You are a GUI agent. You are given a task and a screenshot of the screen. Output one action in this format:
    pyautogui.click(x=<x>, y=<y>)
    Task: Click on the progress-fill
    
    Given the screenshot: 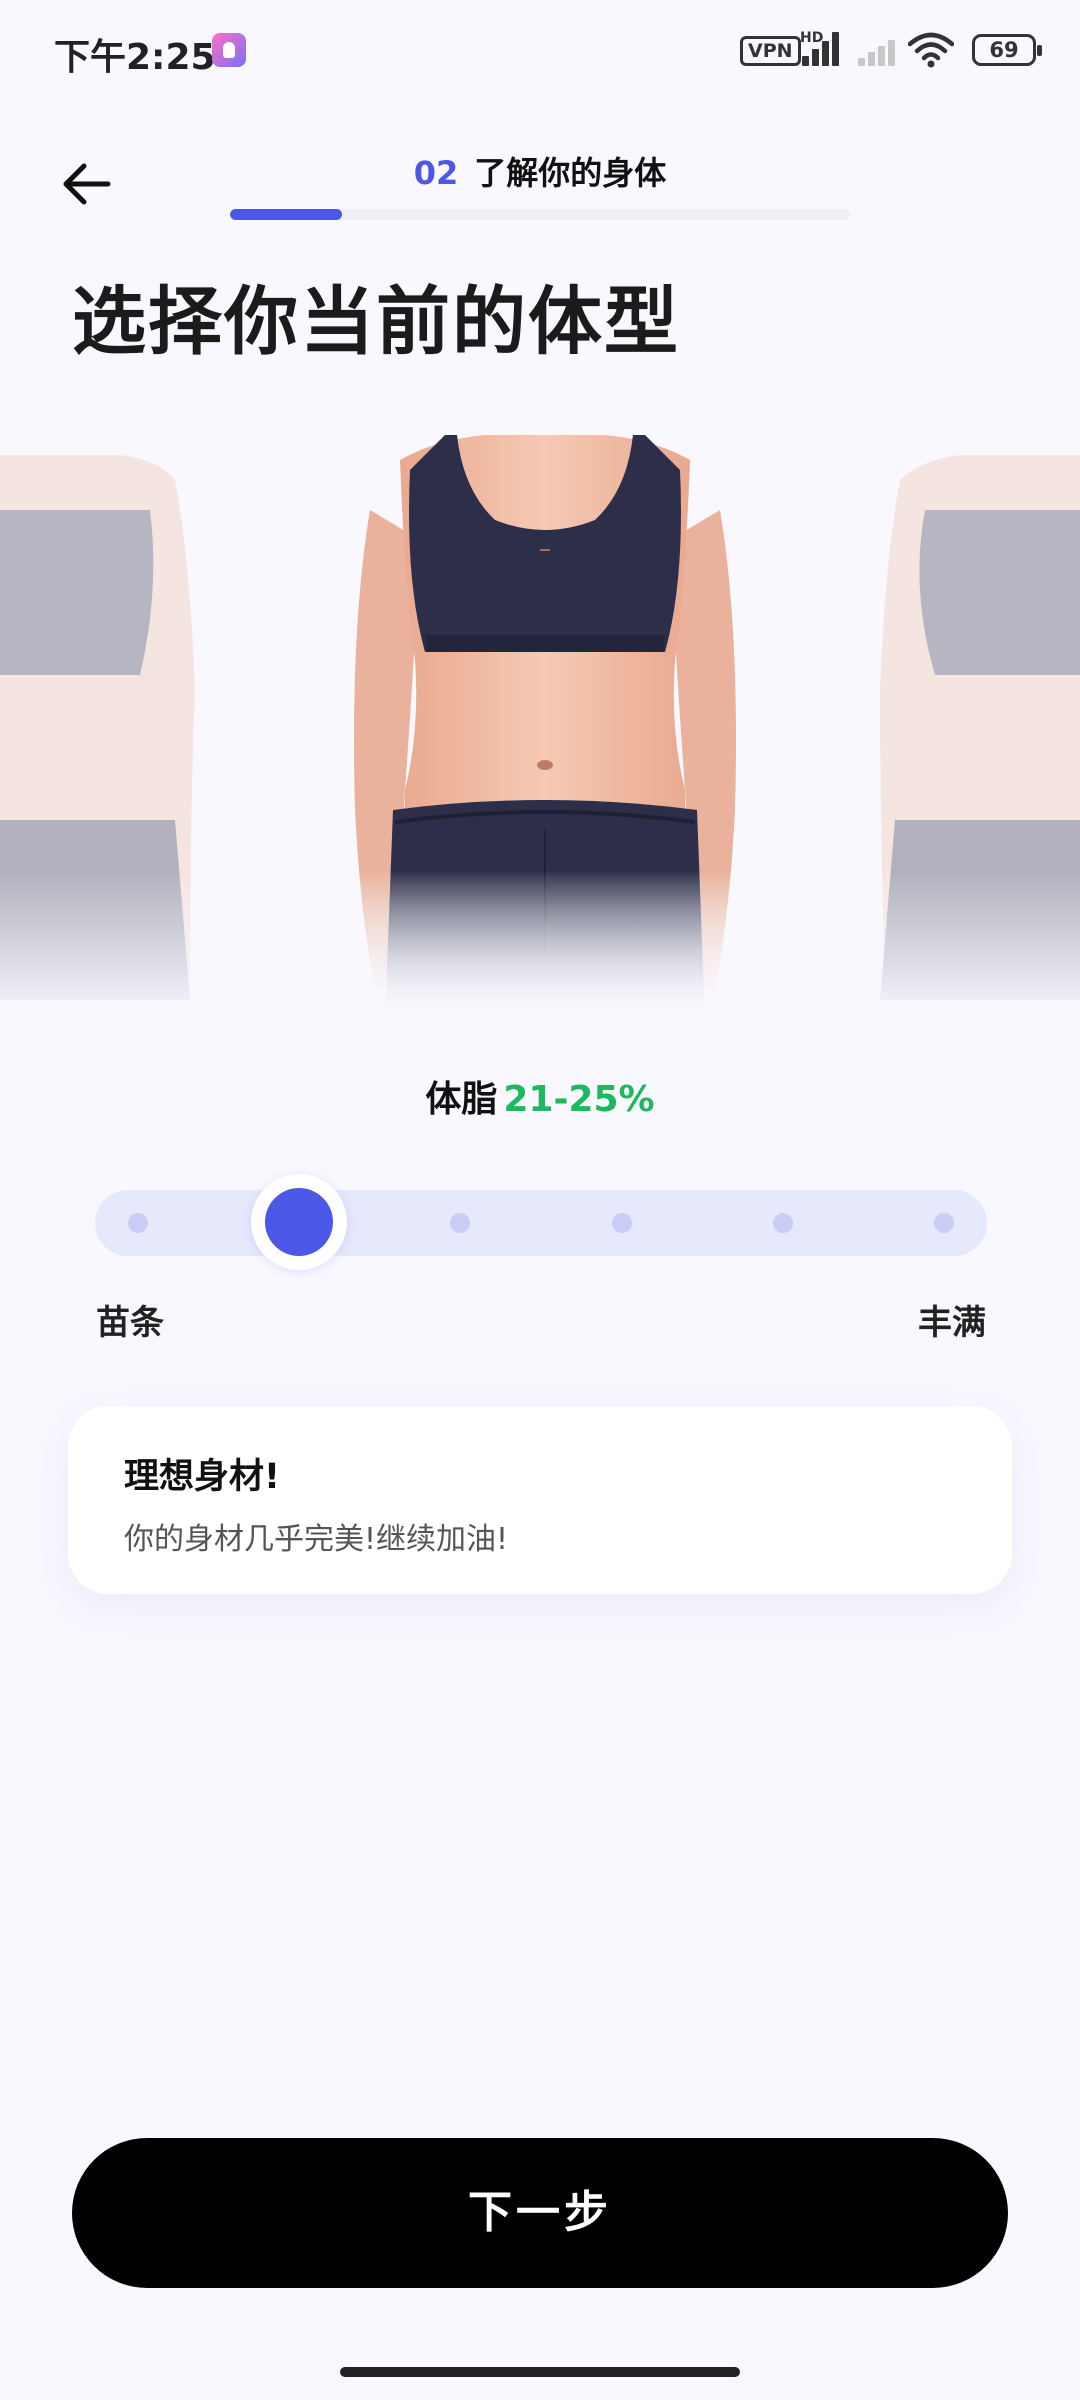 What is the action you would take?
    pyautogui.click(x=286, y=214)
    